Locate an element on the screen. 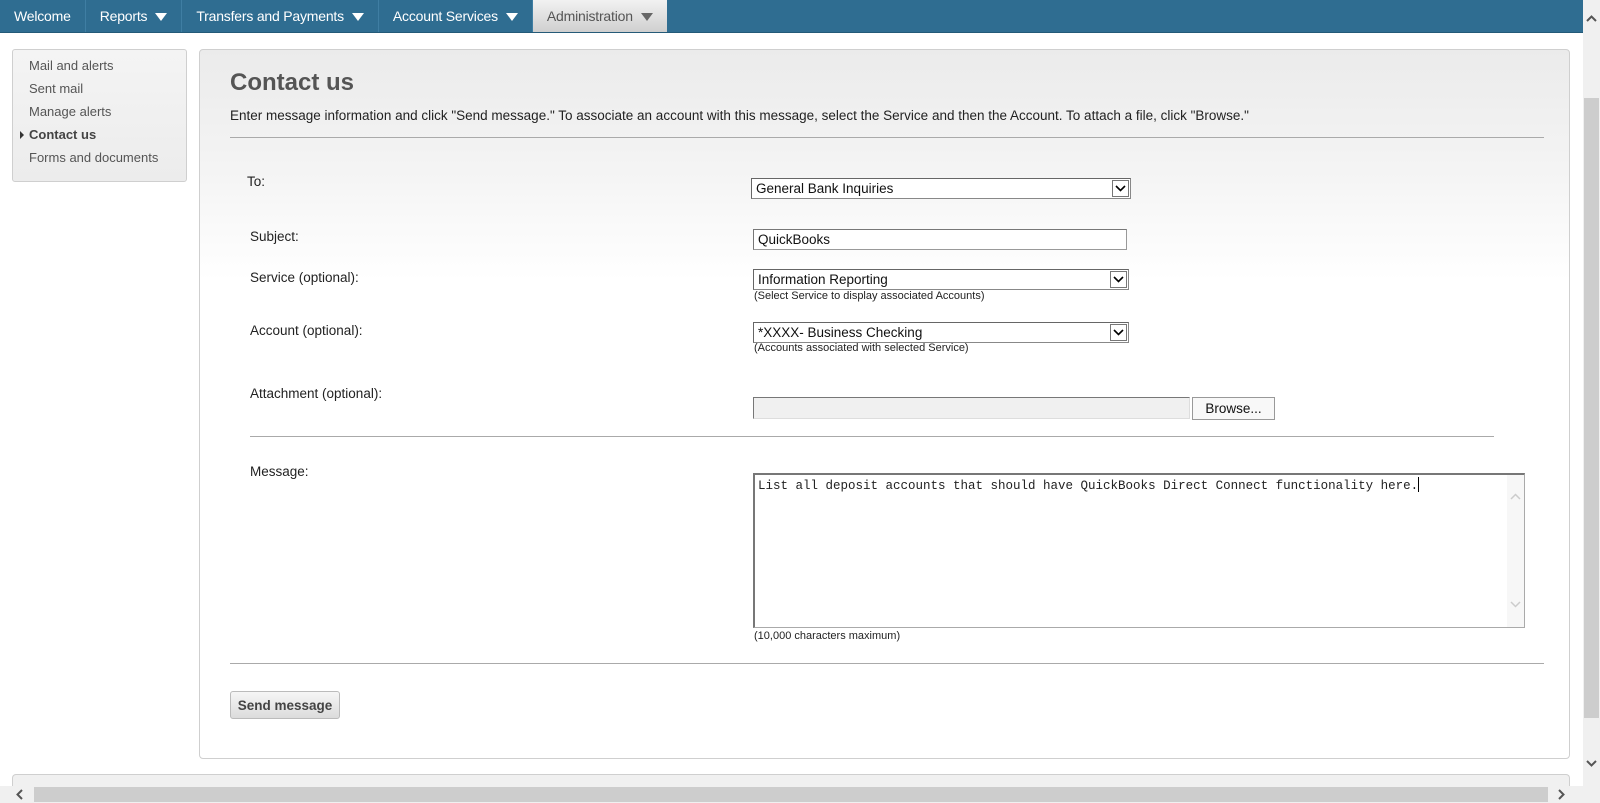 This screenshot has height=803, width=1600. sidebar-item-label: Sent mail is located at coordinates (56, 88).